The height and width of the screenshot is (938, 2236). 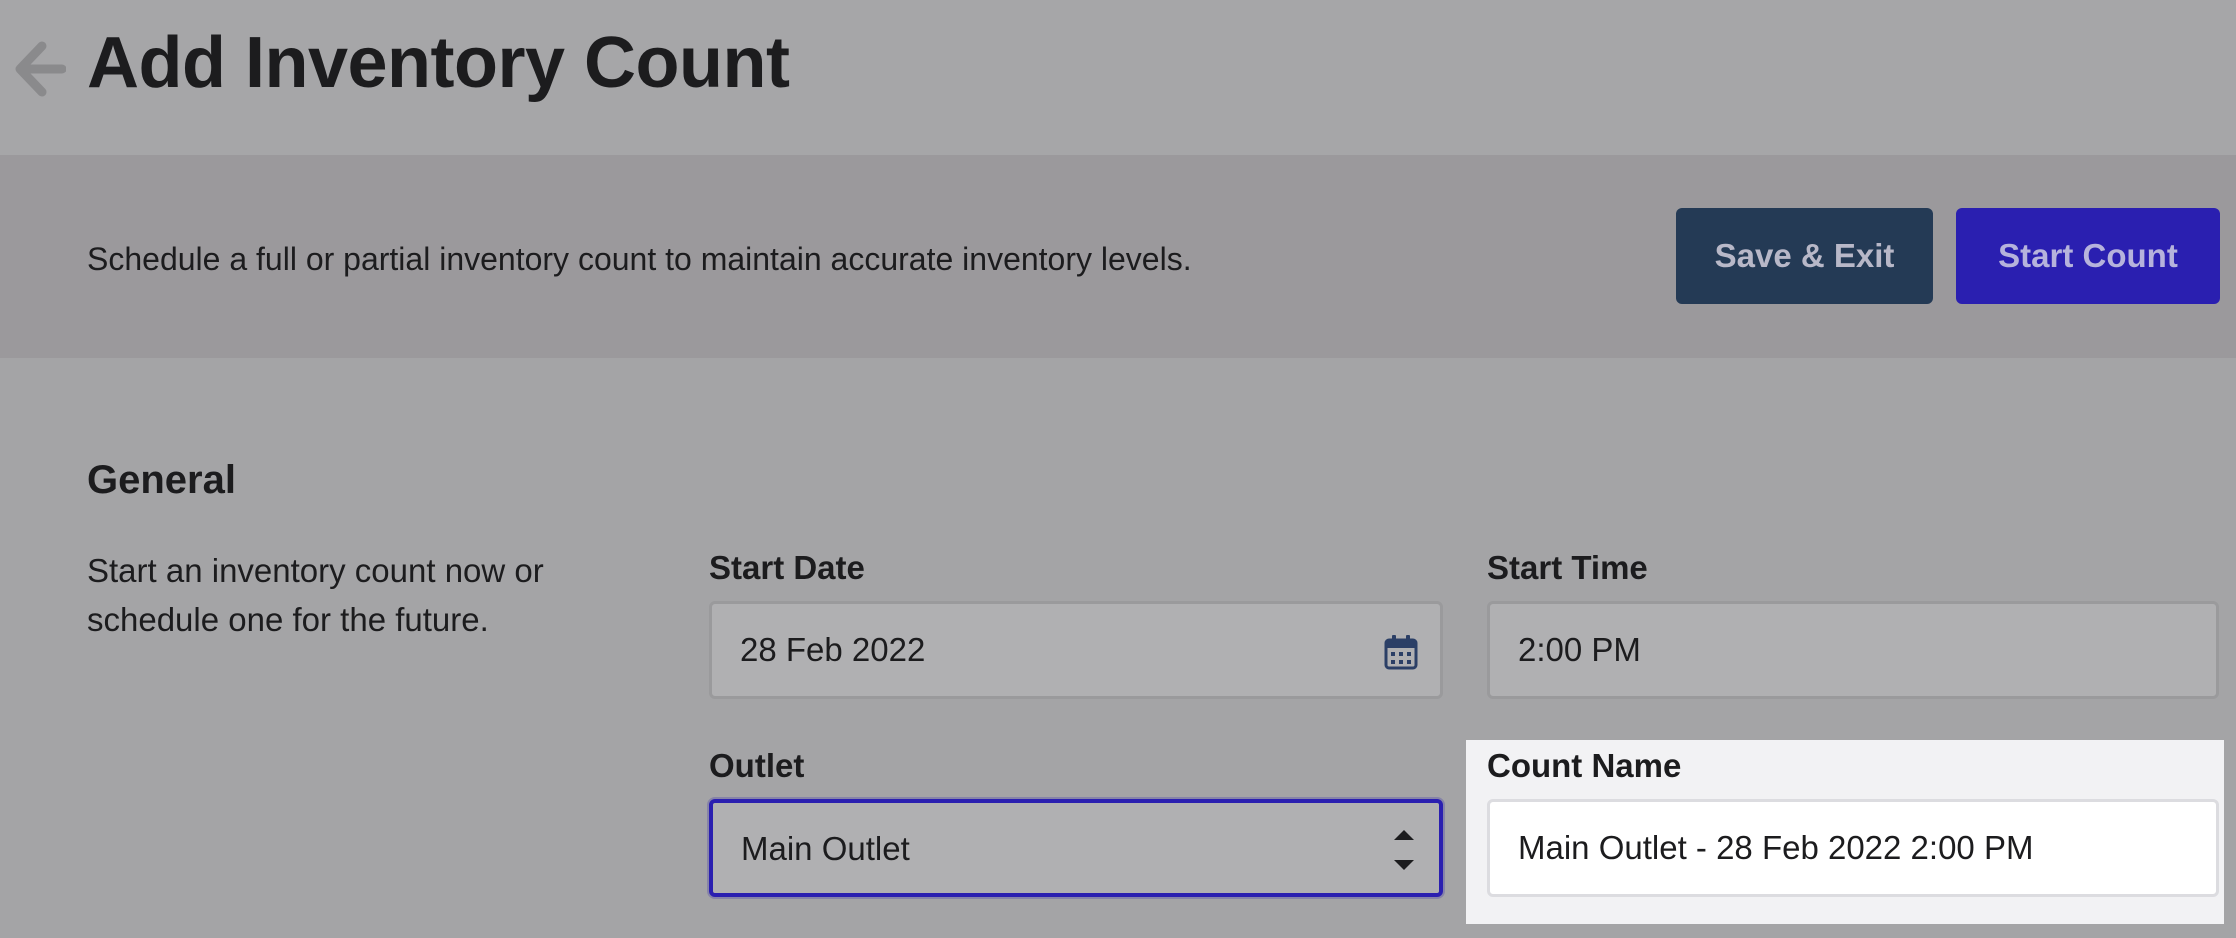 What do you see at coordinates (40, 69) in the screenshot?
I see `arrow-left-icon` at bounding box center [40, 69].